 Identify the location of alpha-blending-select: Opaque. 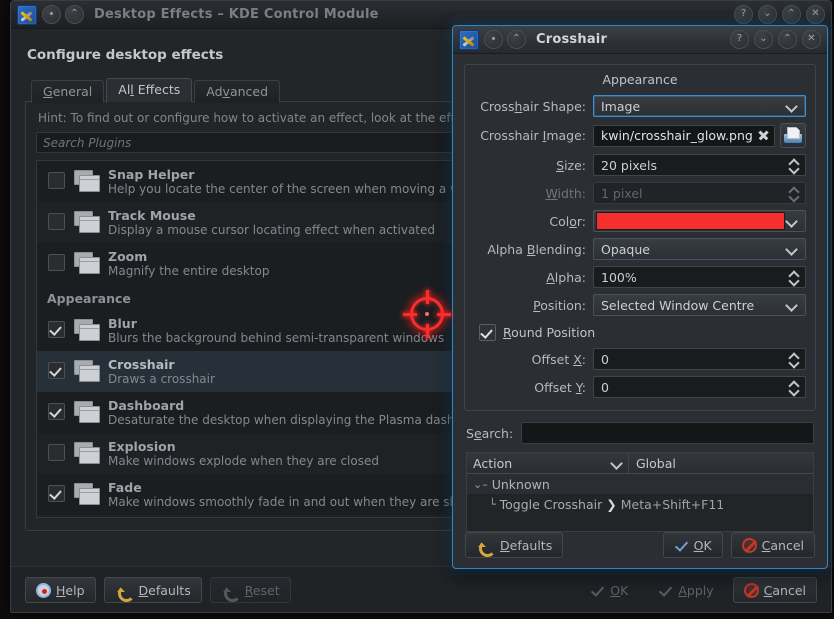
(699, 249).